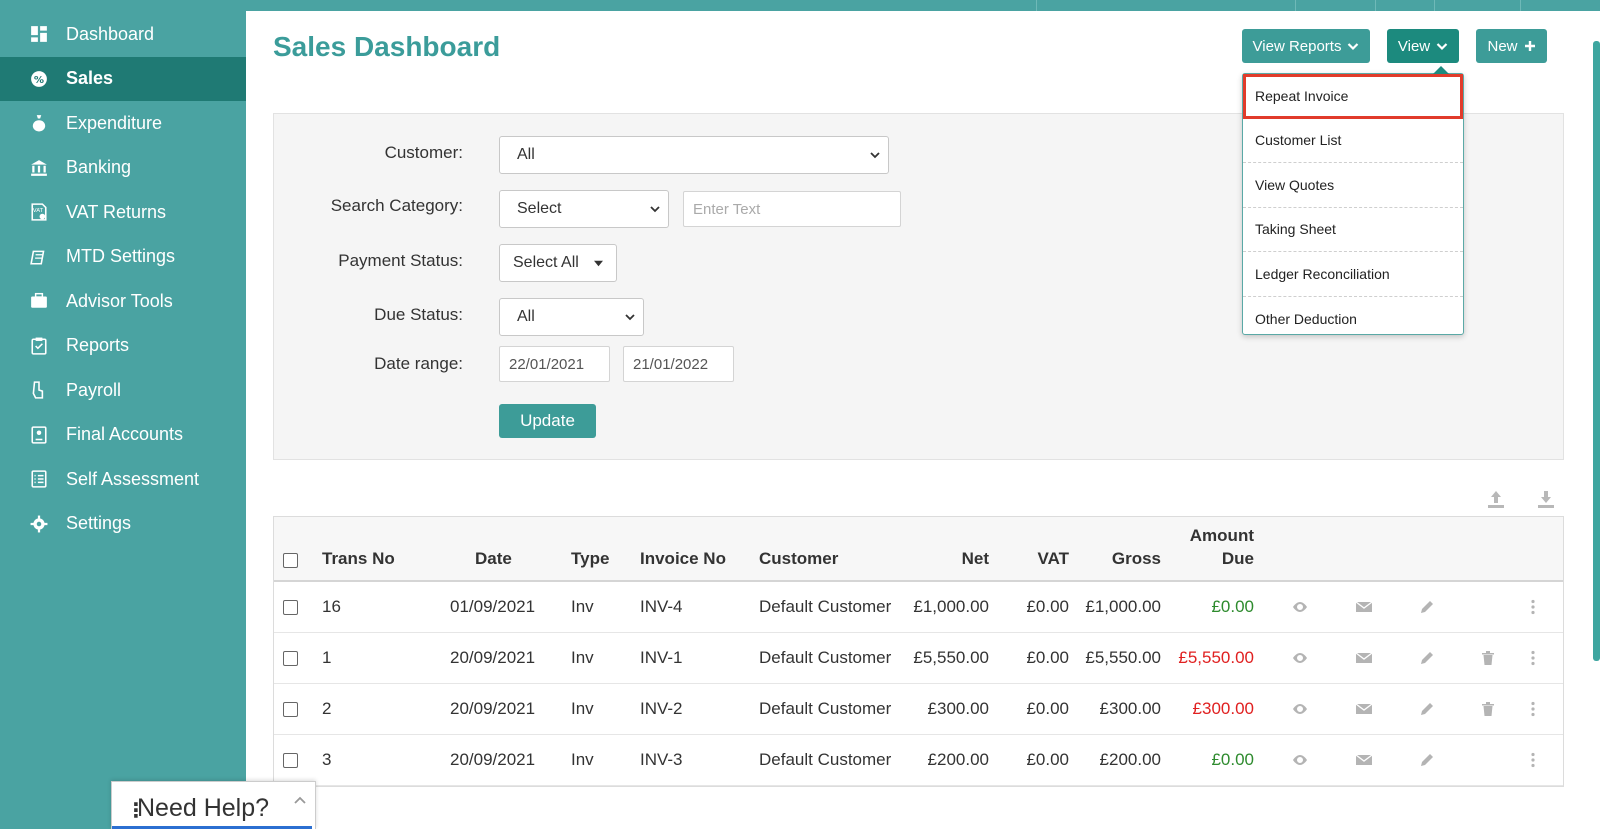  Describe the element at coordinates (493, 606) in the screenshot. I see `date: 01/09/2021` at that location.